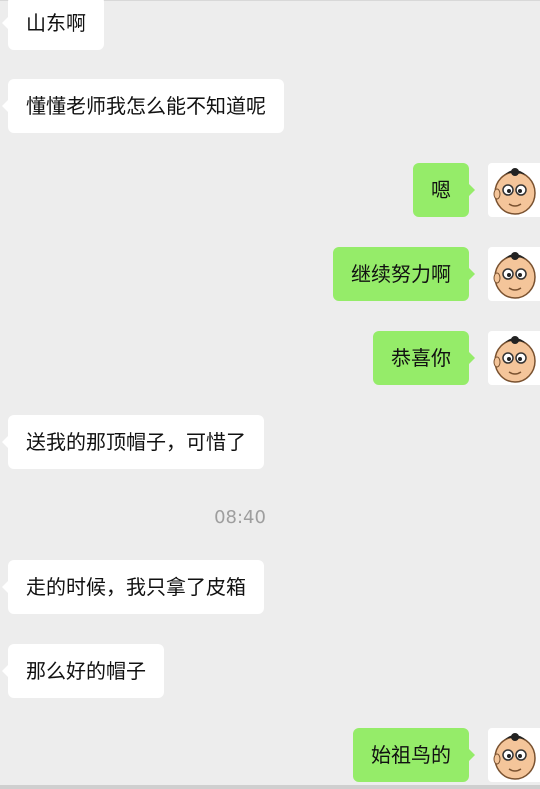  Describe the element at coordinates (270, 755) in the screenshot. I see `message-row: 始祖鸟的` at that location.